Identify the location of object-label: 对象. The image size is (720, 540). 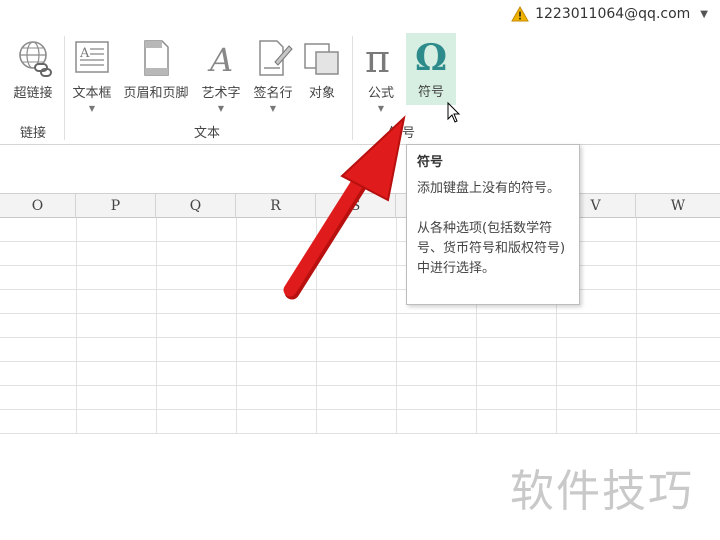
(321, 93).